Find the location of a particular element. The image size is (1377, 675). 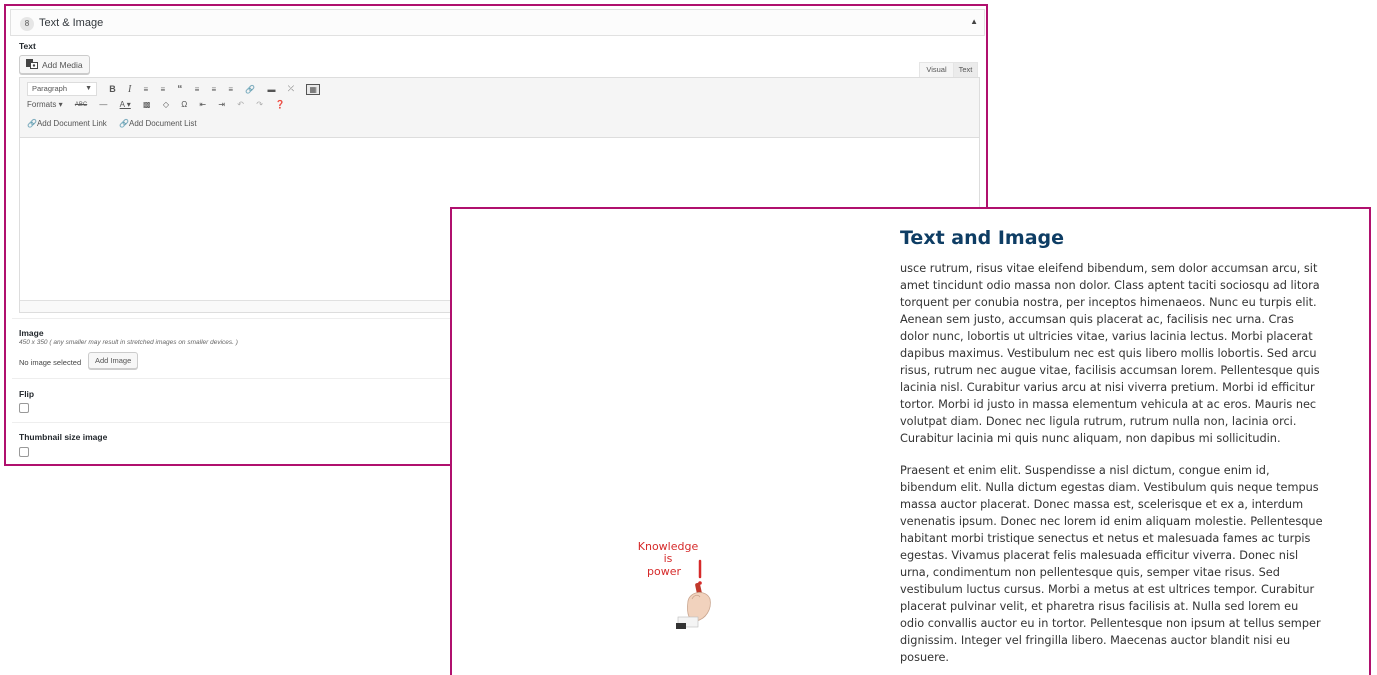

strikethrough-icon: ABC is located at coordinates (81, 105).